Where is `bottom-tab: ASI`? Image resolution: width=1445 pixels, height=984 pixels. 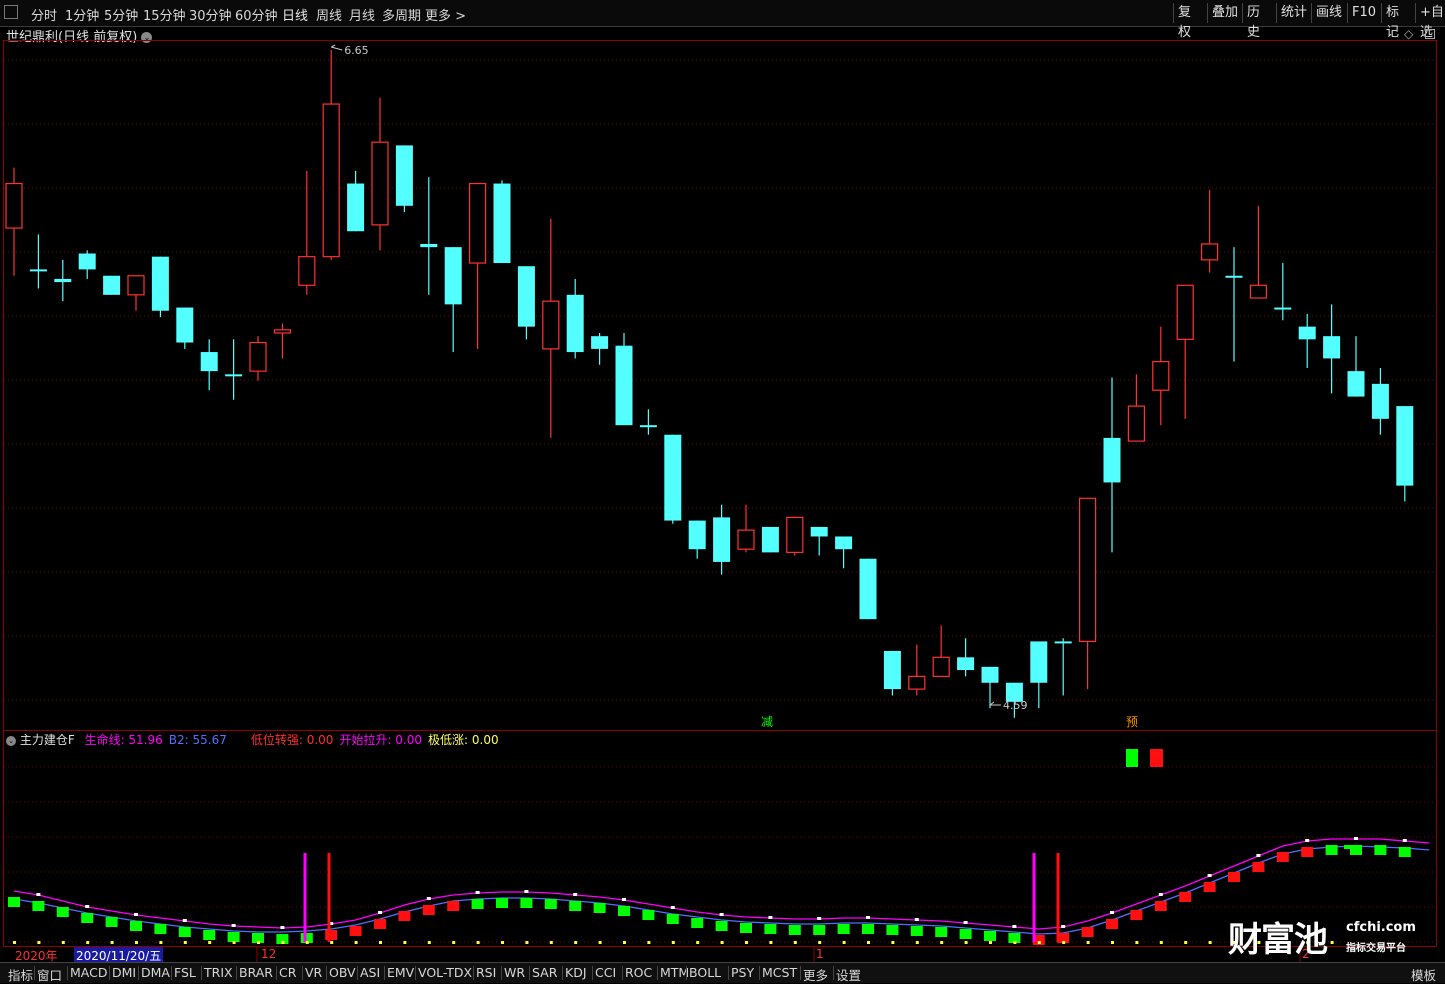
bottom-tab: ASI is located at coordinates (370, 972).